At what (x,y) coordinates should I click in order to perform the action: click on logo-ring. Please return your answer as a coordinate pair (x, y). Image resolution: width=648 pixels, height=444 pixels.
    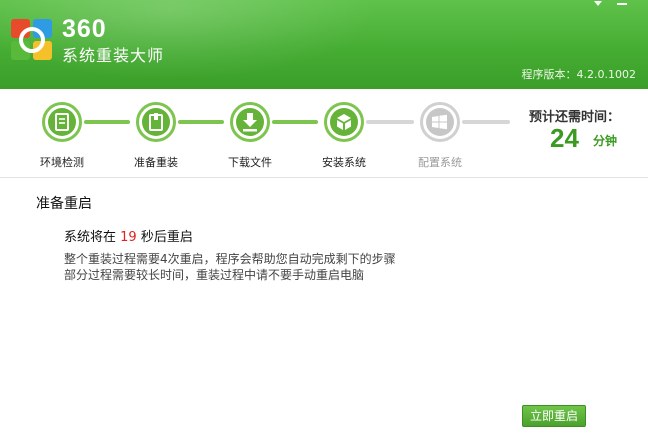
    Looking at the image, I should click on (32, 40).